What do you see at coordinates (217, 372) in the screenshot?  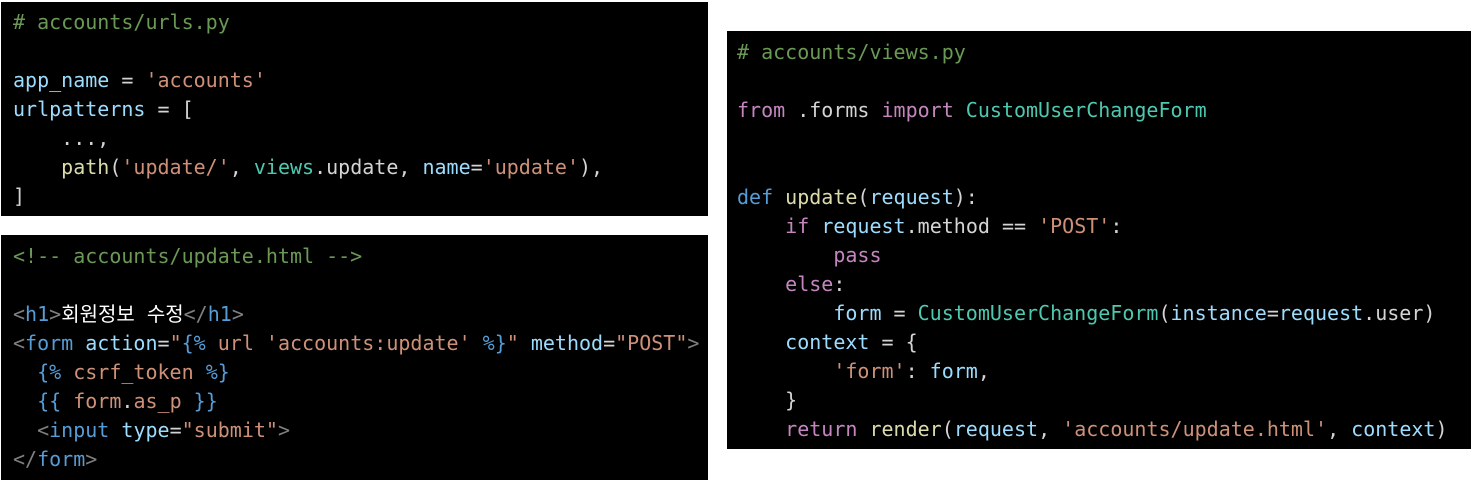 I see `code-token: %}` at bounding box center [217, 372].